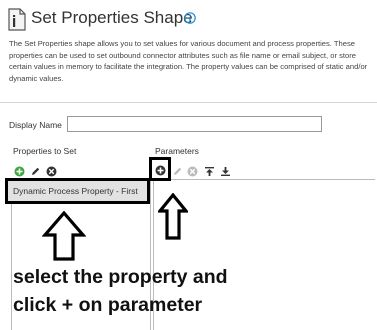 The width and height of the screenshot is (377, 330). I want to click on list-item: Dynamic Process Property - First, so click(77, 191).